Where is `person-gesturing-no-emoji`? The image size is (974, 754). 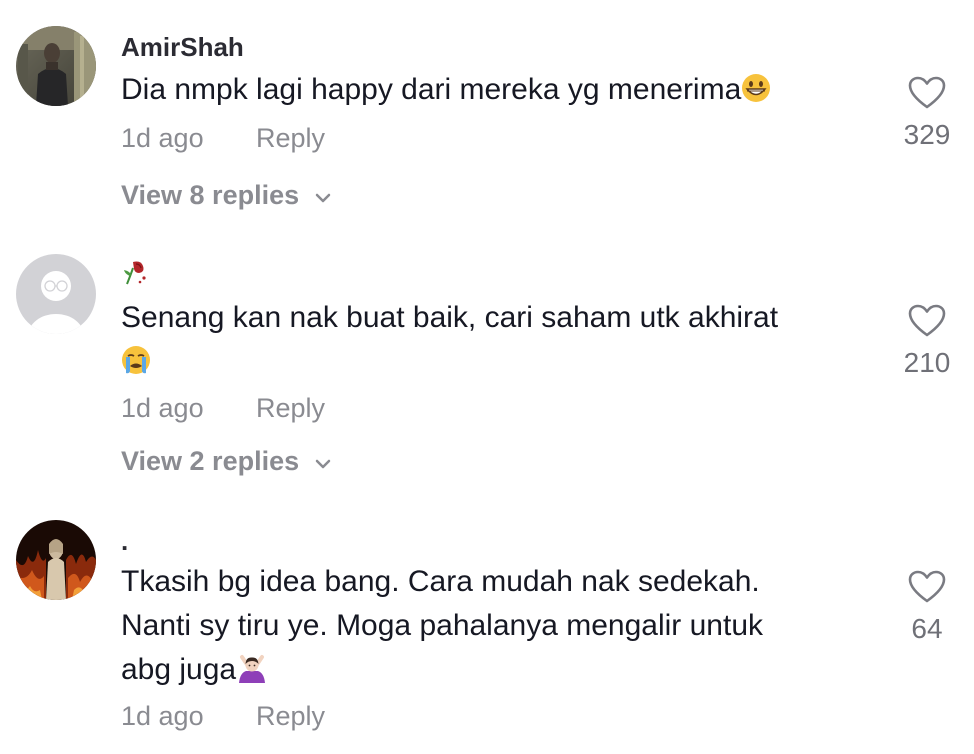 person-gesturing-no-emoji is located at coordinates (252, 674).